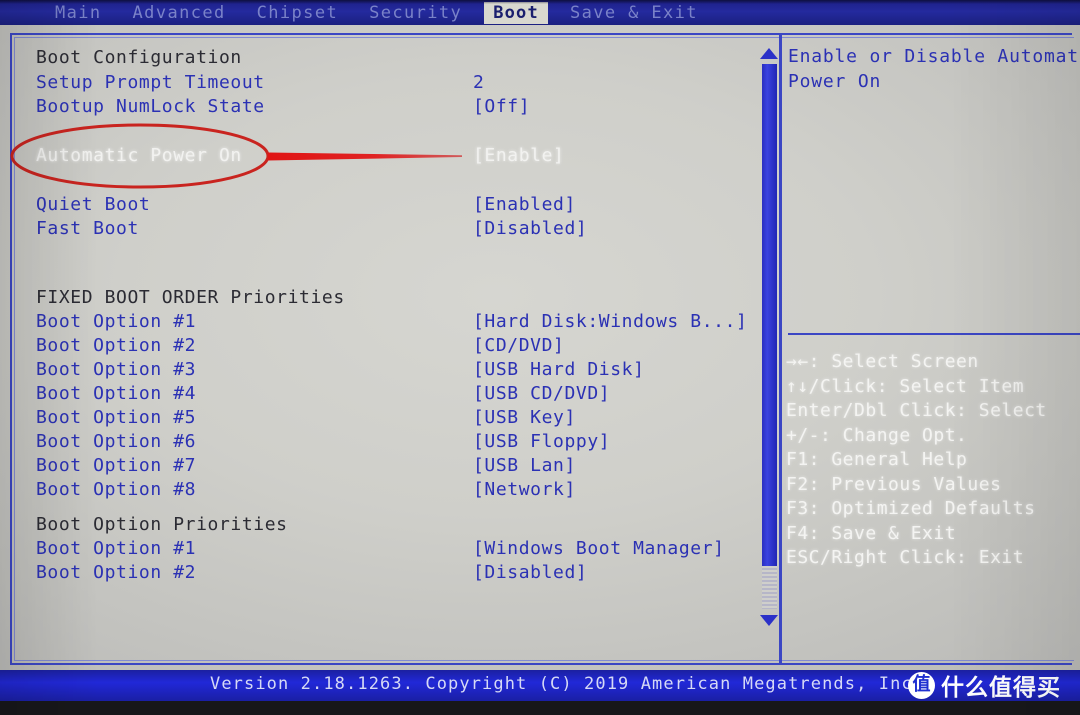 This screenshot has width=1080, height=715. What do you see at coordinates (524, 418) in the screenshot?
I see `setting-value: [USB Key]` at bounding box center [524, 418].